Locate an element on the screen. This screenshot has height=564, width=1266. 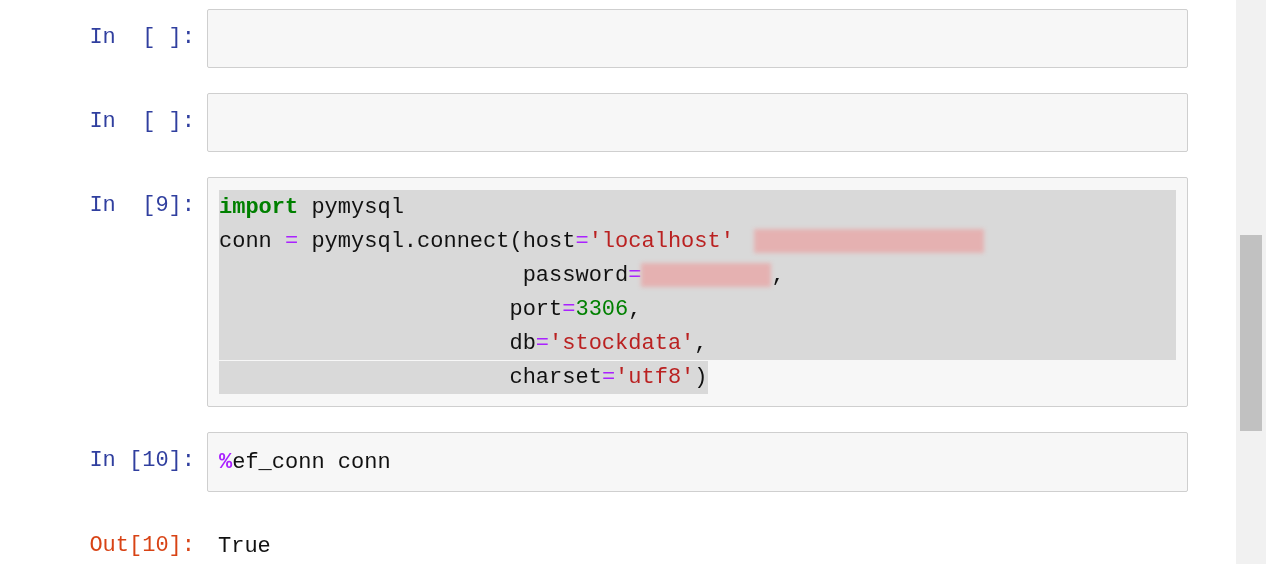
code-cell: %ef_conn conn is located at coordinates (697, 462).